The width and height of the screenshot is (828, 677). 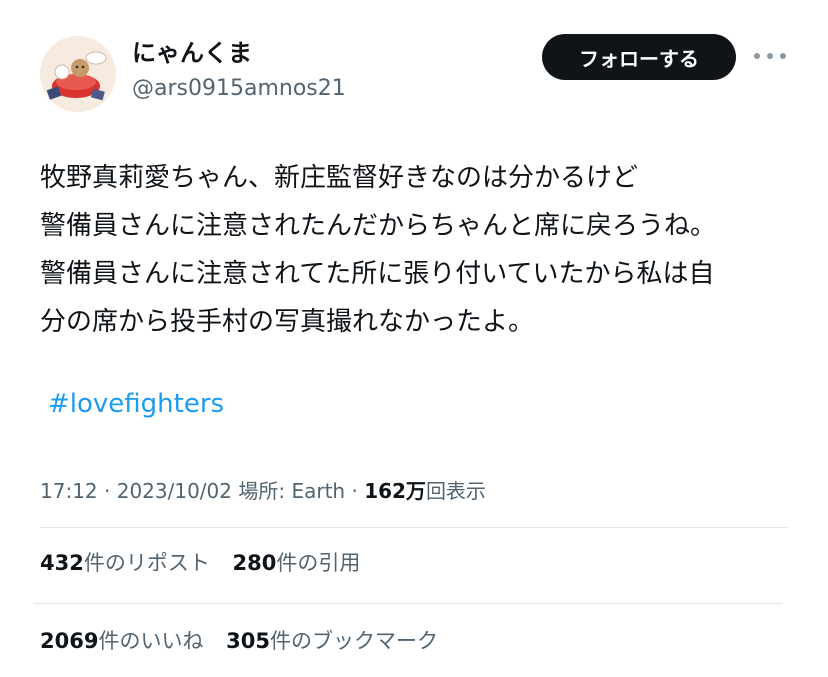 I want to click on quotes-count: 280, so click(x=254, y=563).